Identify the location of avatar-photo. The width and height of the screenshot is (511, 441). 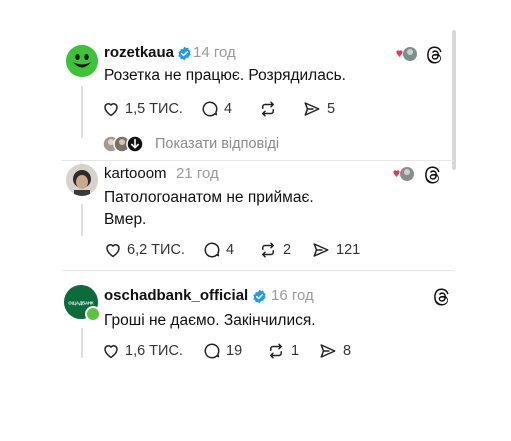
(82, 180).